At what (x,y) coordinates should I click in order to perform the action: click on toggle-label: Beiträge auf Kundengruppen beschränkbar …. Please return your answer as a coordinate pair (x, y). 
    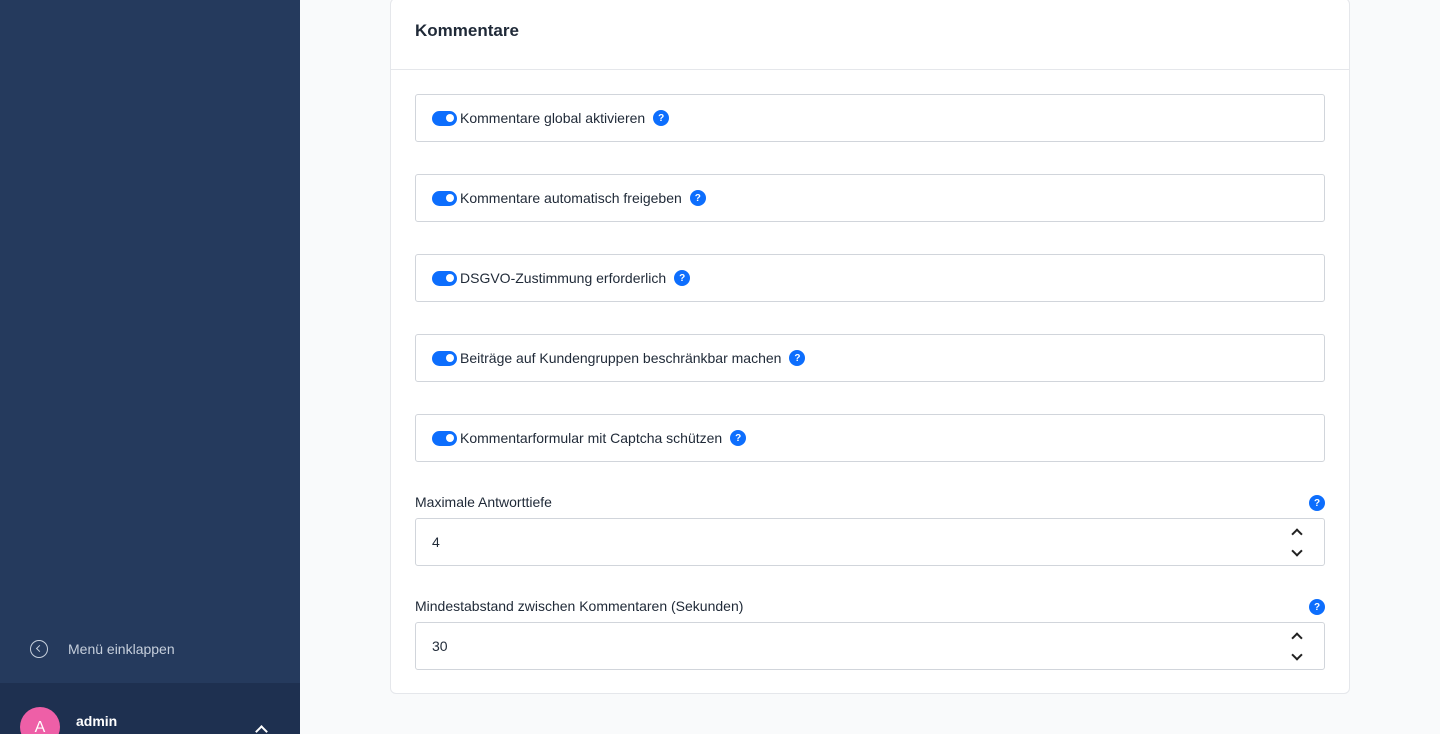
    Looking at the image, I should click on (621, 358).